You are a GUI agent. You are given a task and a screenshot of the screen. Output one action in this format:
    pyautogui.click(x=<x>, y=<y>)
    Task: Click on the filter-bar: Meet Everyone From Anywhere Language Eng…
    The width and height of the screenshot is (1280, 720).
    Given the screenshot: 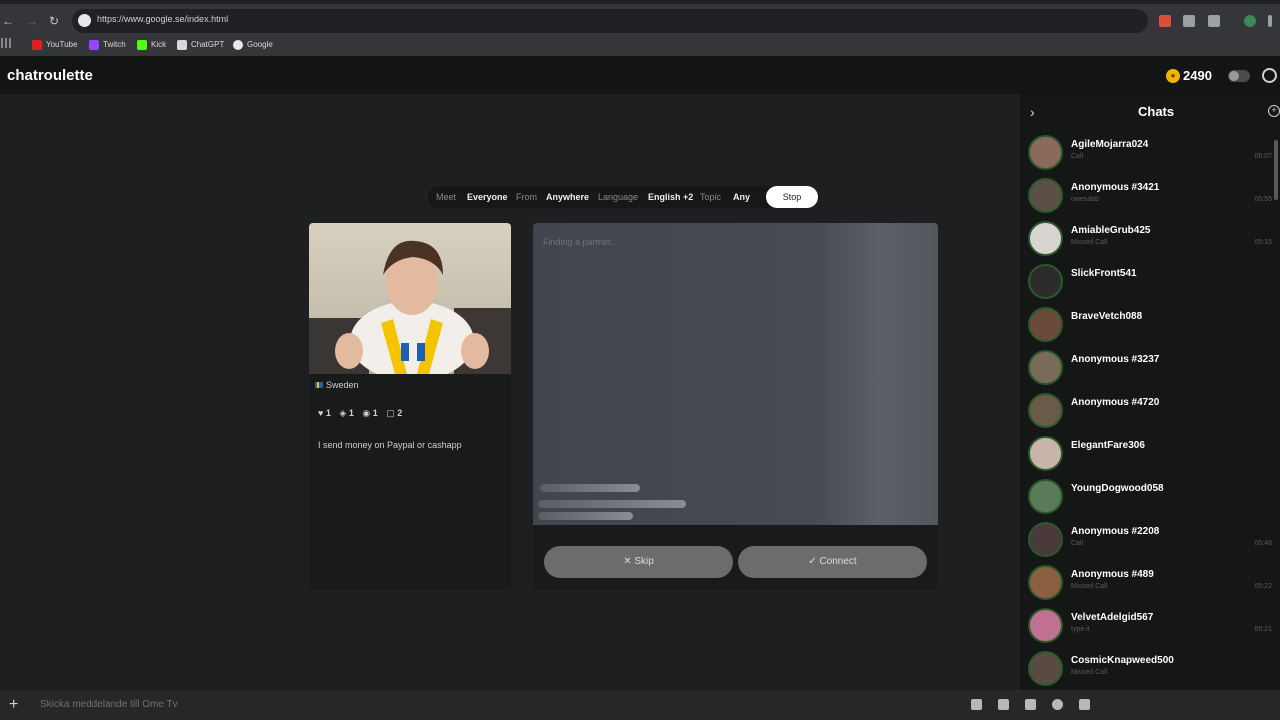 What is the action you would take?
    pyautogui.click(x=623, y=197)
    